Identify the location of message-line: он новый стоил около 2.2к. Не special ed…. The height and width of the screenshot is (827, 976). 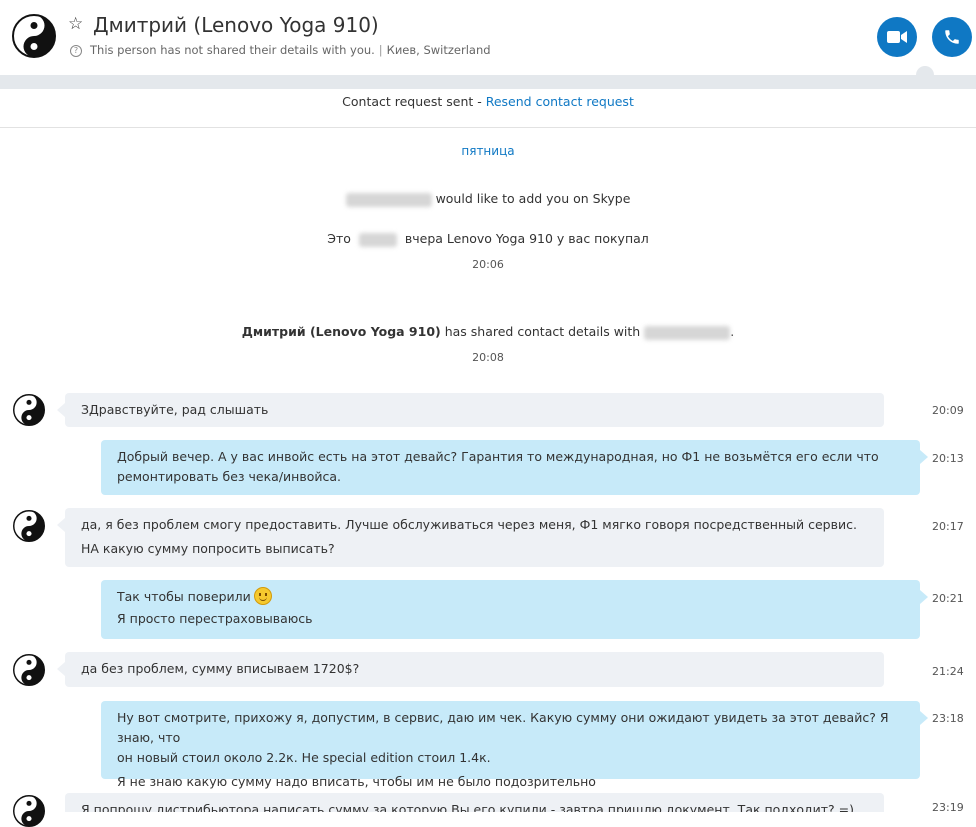
(304, 757).